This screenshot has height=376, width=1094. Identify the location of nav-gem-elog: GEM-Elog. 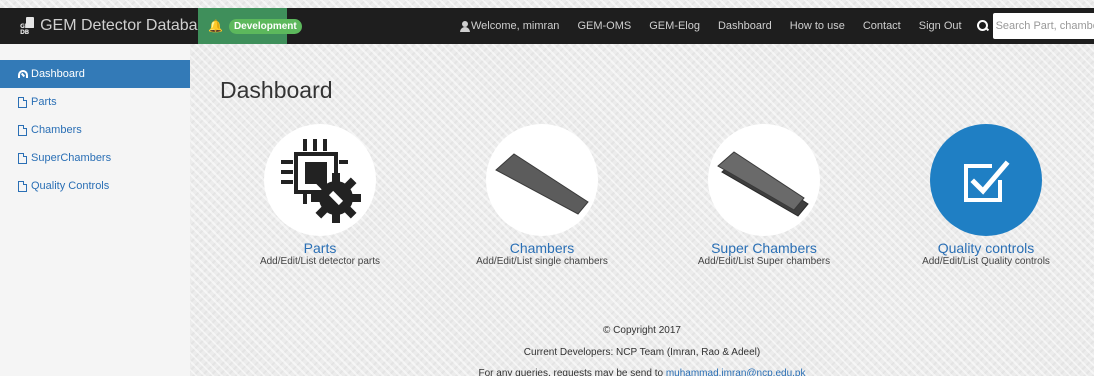
(674, 26).